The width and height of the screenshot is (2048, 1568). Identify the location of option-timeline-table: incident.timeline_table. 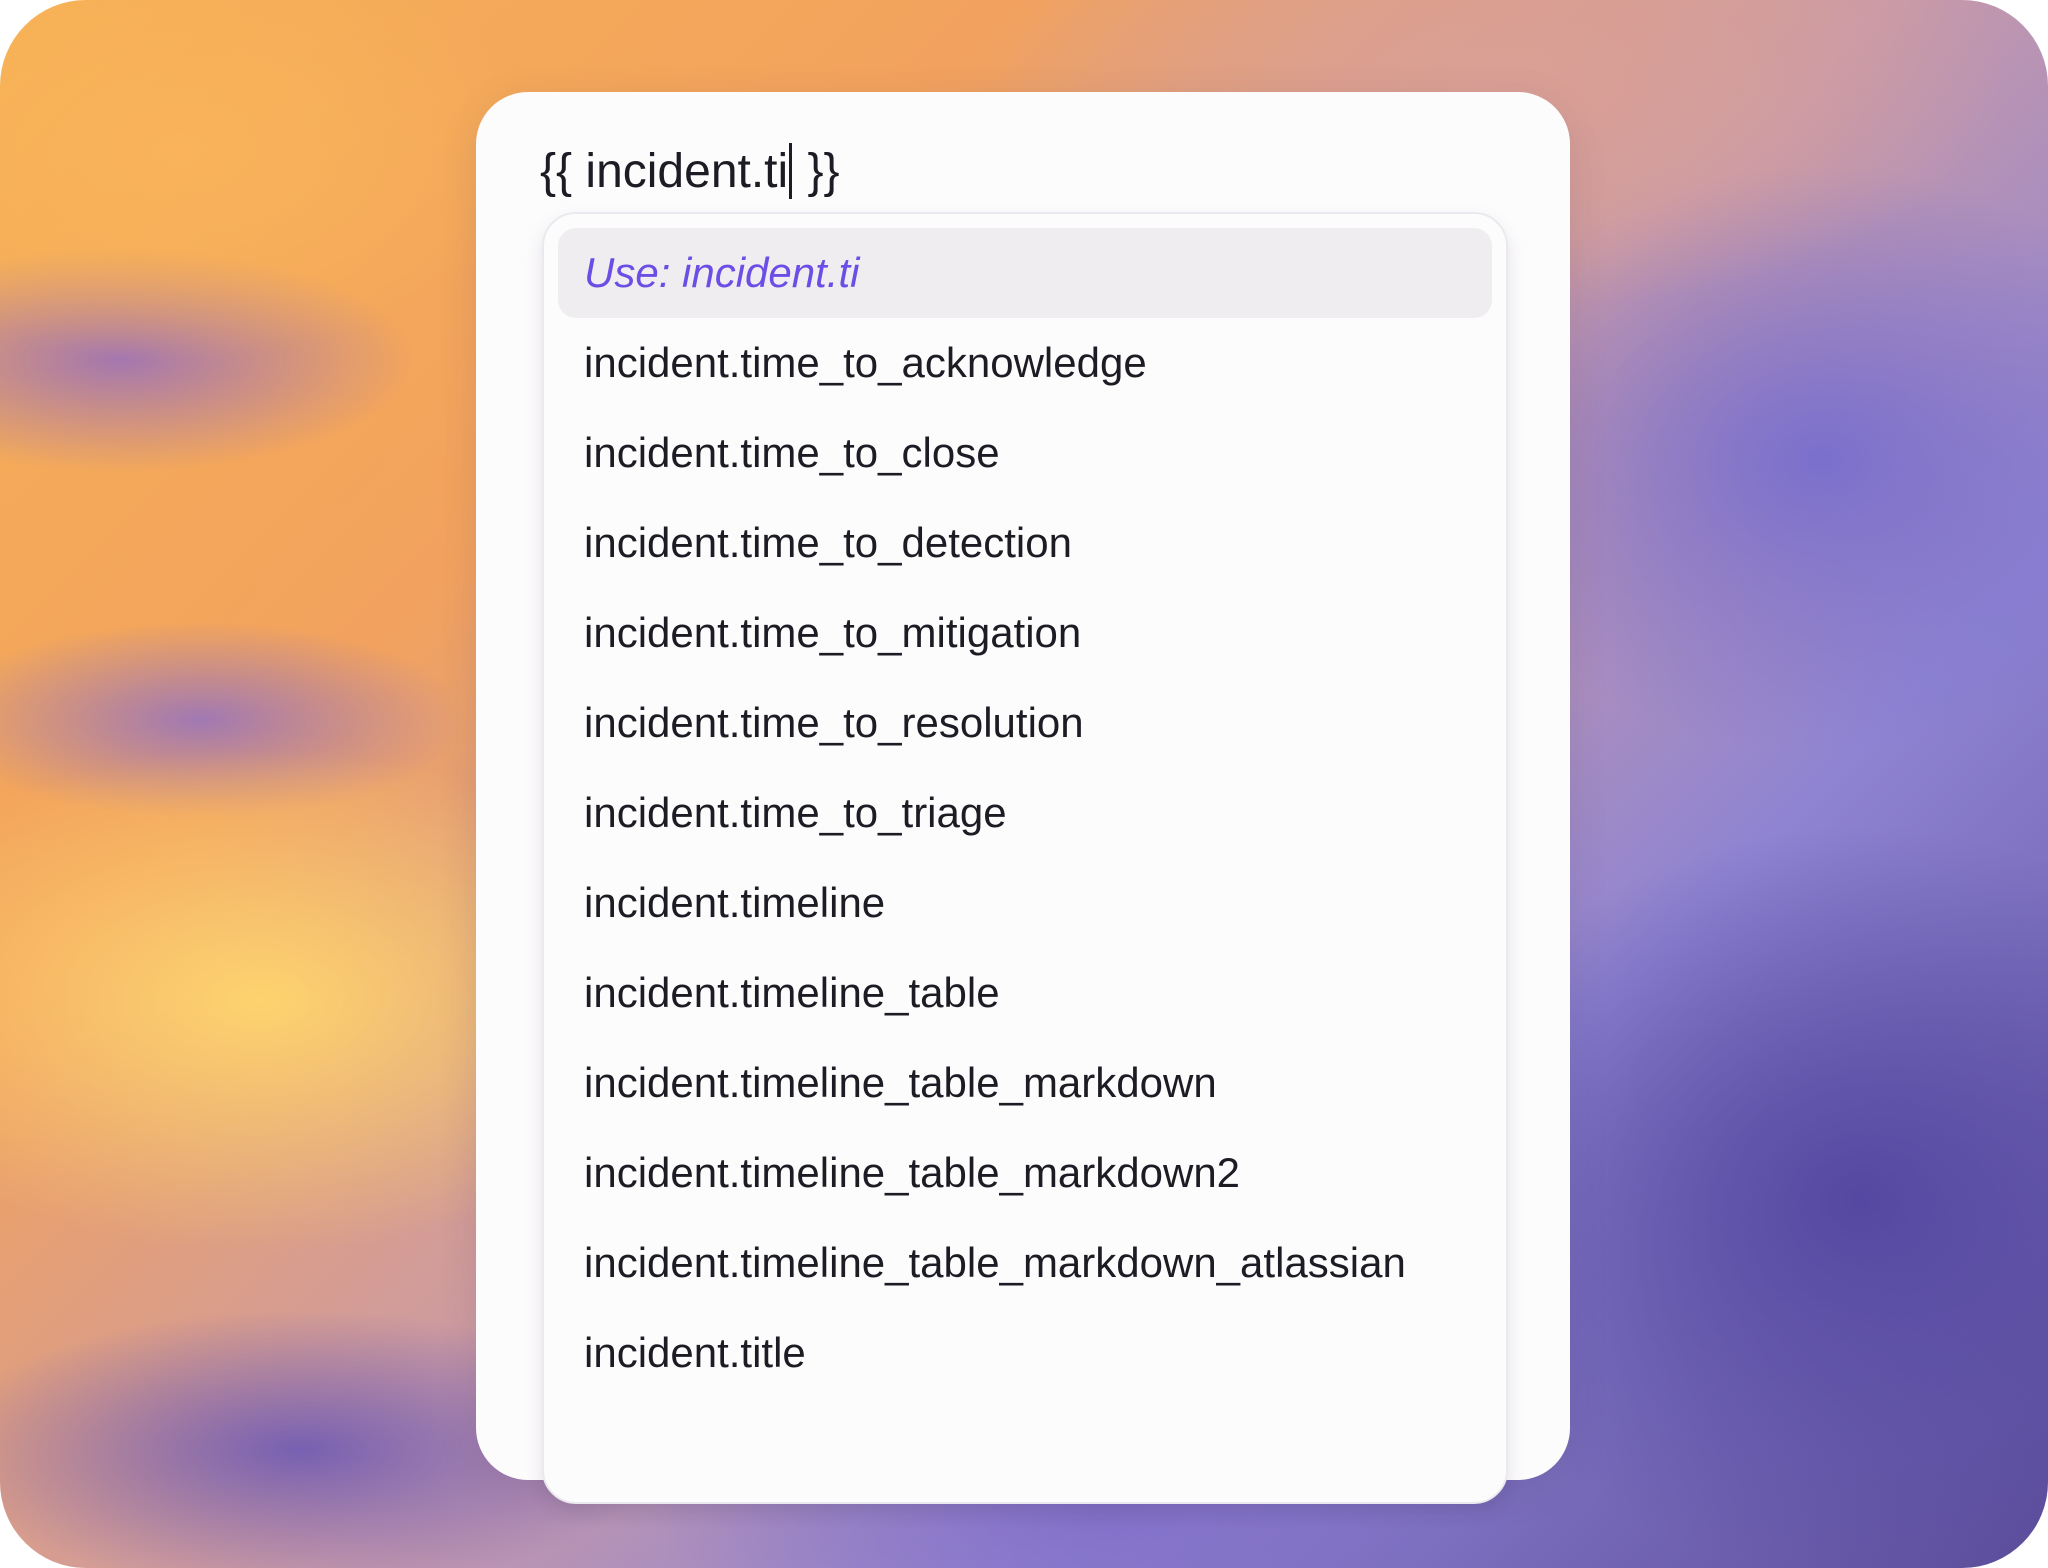
(1025, 993).